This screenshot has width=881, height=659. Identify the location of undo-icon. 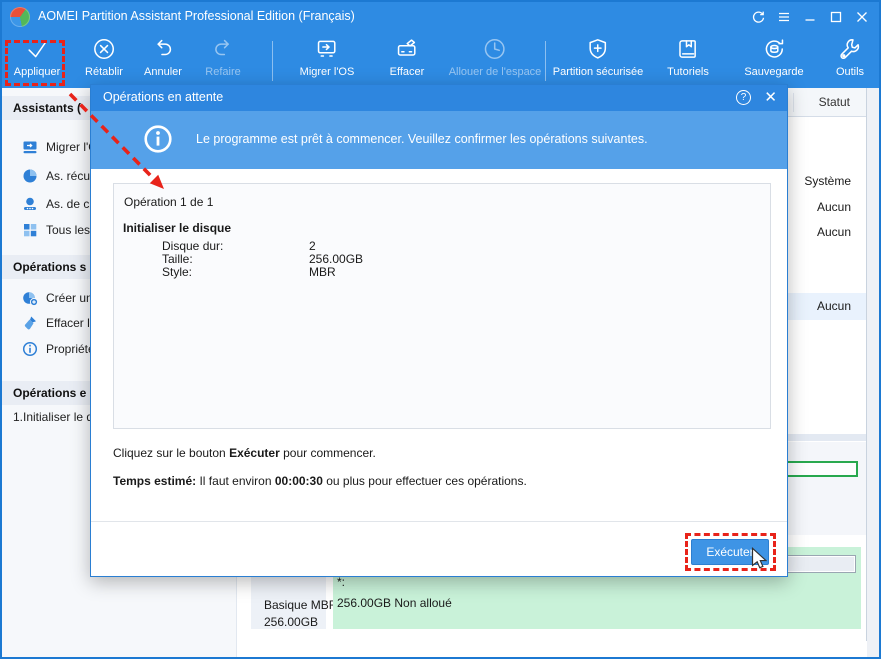
(163, 50).